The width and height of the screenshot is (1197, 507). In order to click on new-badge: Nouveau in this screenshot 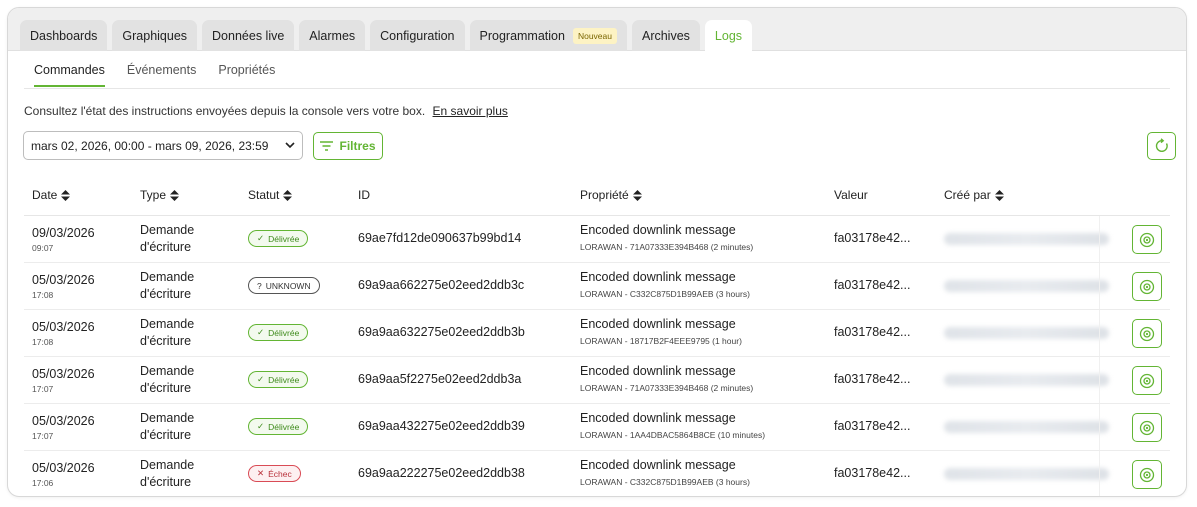, I will do `click(594, 35)`.